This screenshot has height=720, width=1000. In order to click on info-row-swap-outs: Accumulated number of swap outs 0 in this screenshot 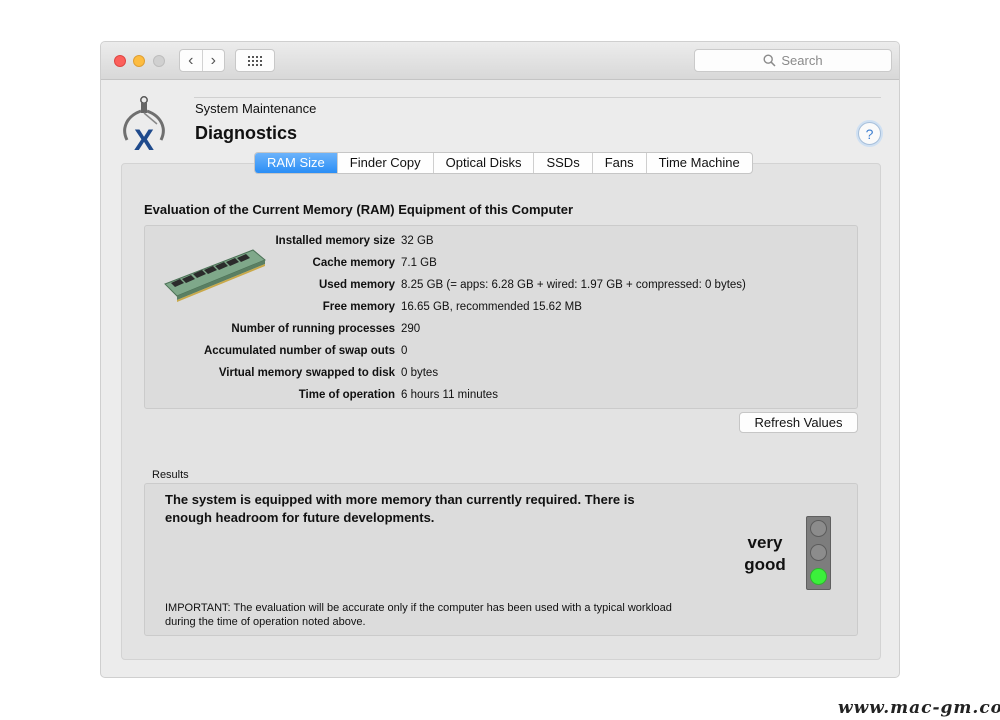, I will do `click(502, 353)`.